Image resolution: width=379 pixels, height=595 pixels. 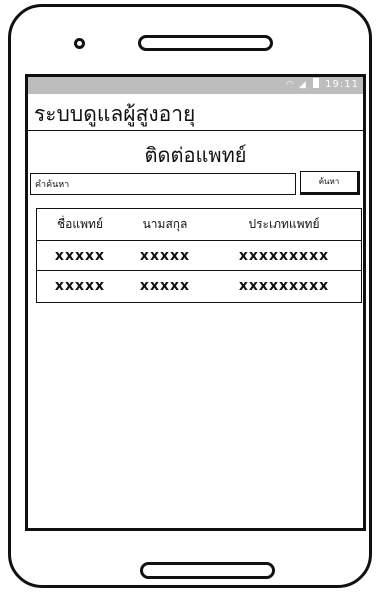 I want to click on search-row: คำค้นหา ค้นหา, so click(x=195, y=185).